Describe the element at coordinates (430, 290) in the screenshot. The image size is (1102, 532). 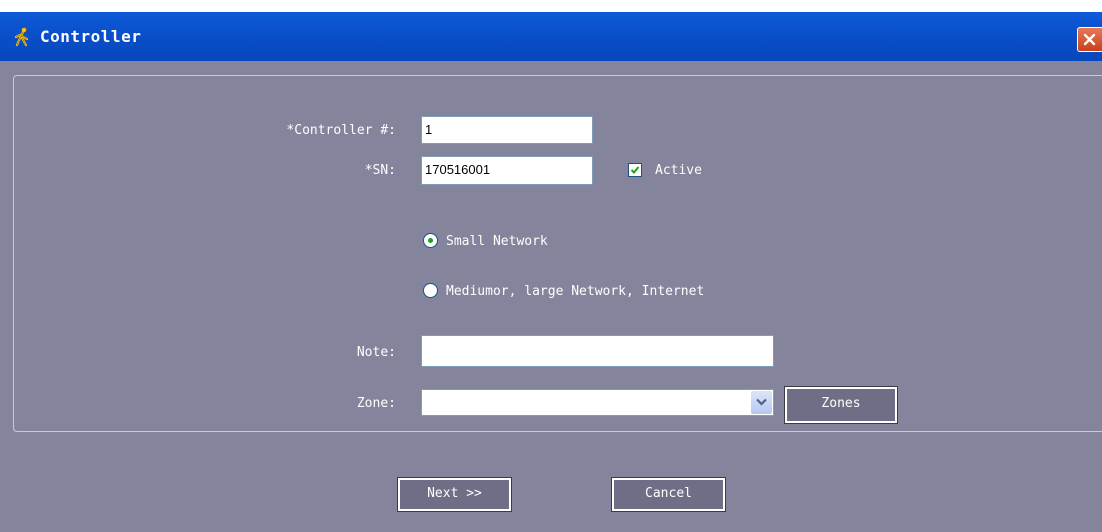
I see `medium-large-network-radio` at that location.